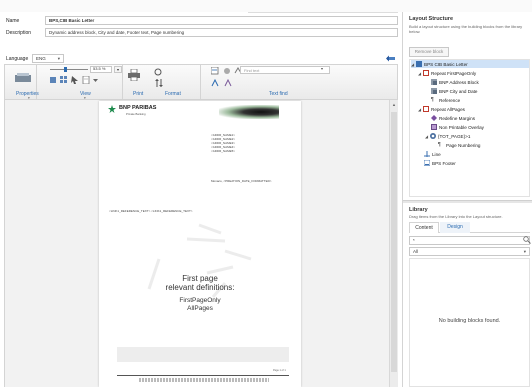 The image size is (532, 387). What do you see at coordinates (419, 64) in the screenshot?
I see `document-icon` at bounding box center [419, 64].